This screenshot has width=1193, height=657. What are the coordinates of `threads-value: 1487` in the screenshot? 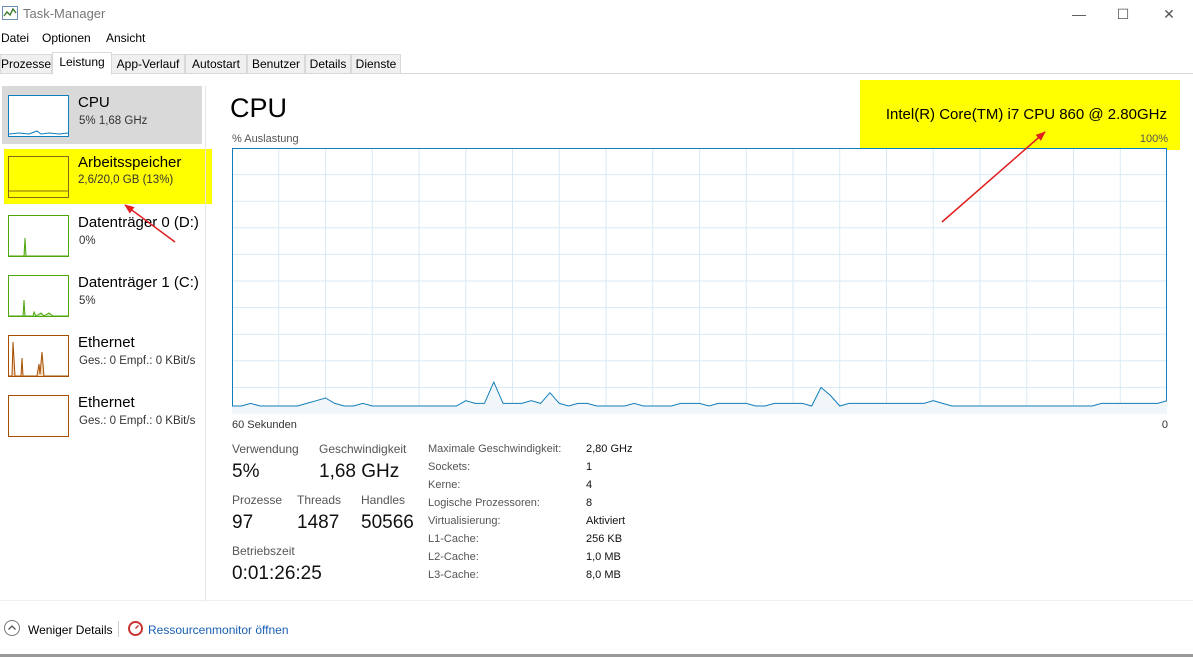 It's located at (318, 522).